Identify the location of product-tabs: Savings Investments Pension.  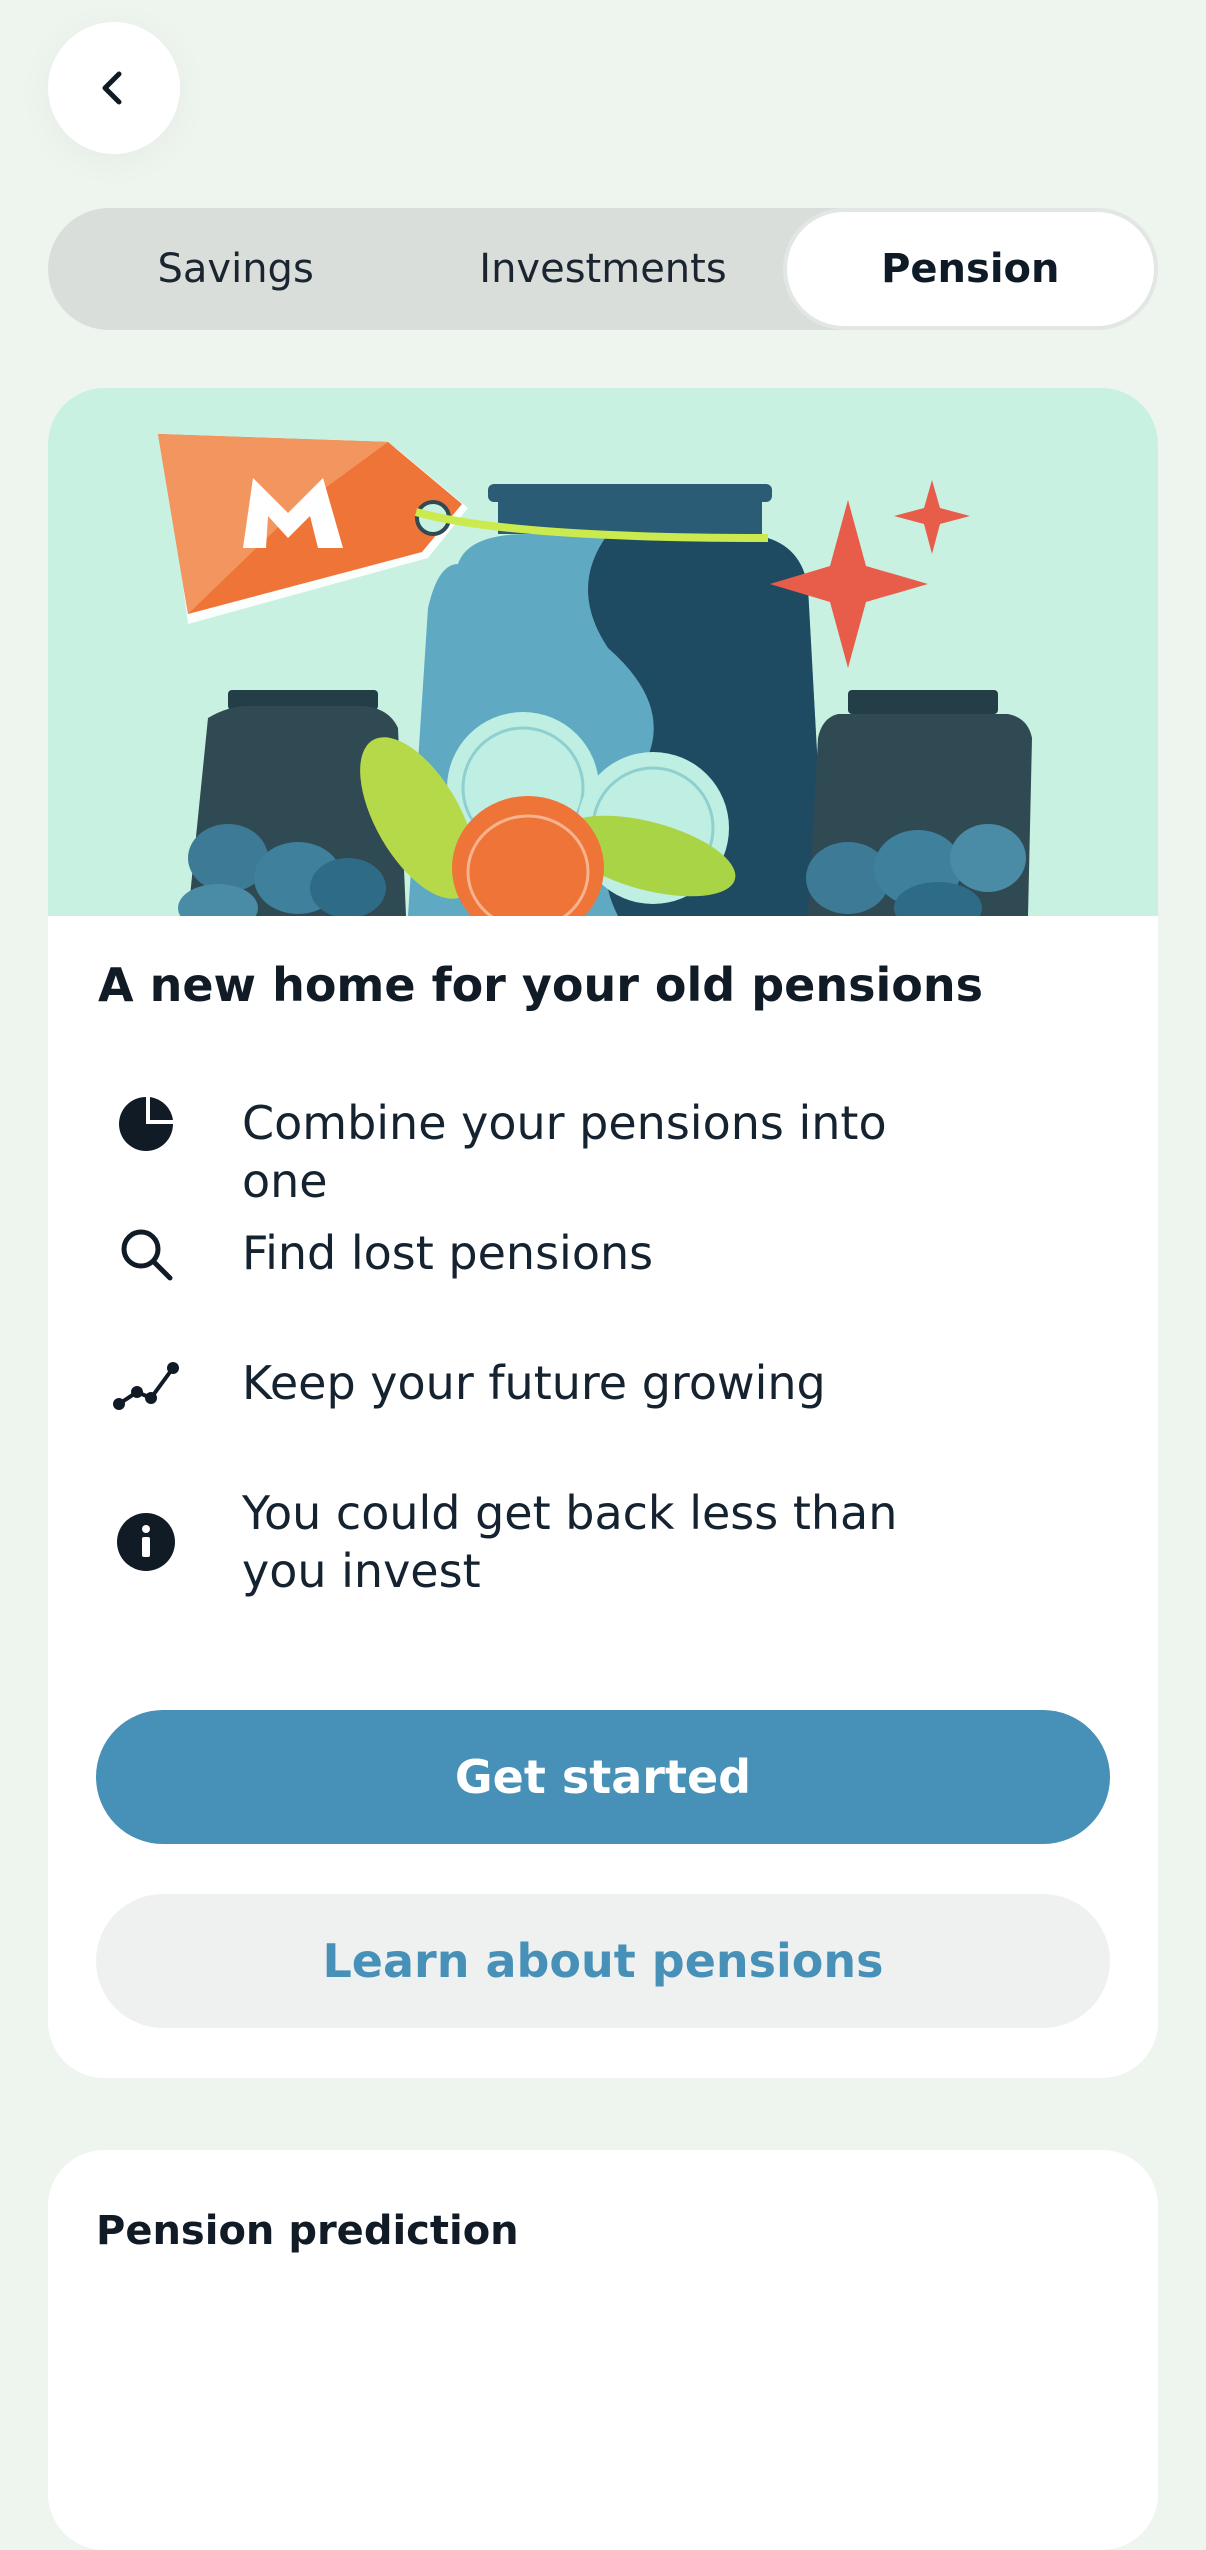
(603, 269).